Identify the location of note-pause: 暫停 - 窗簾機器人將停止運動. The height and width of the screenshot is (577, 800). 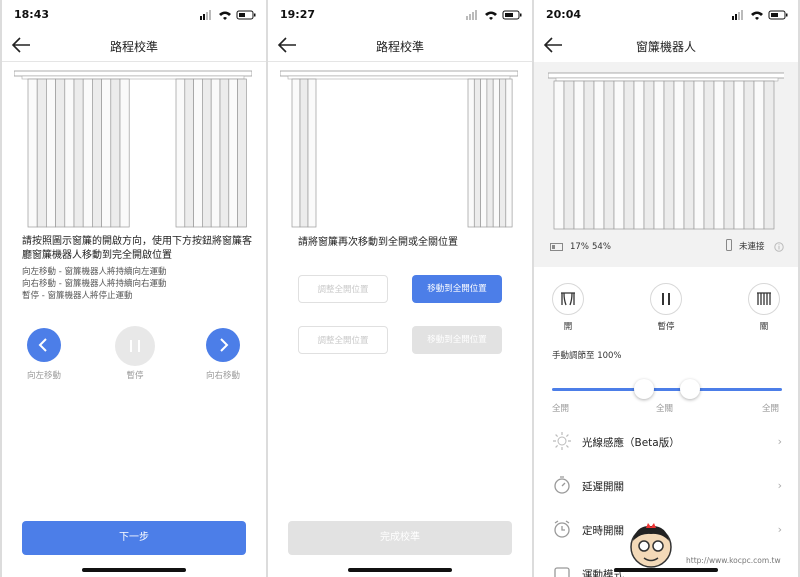
(77, 296).